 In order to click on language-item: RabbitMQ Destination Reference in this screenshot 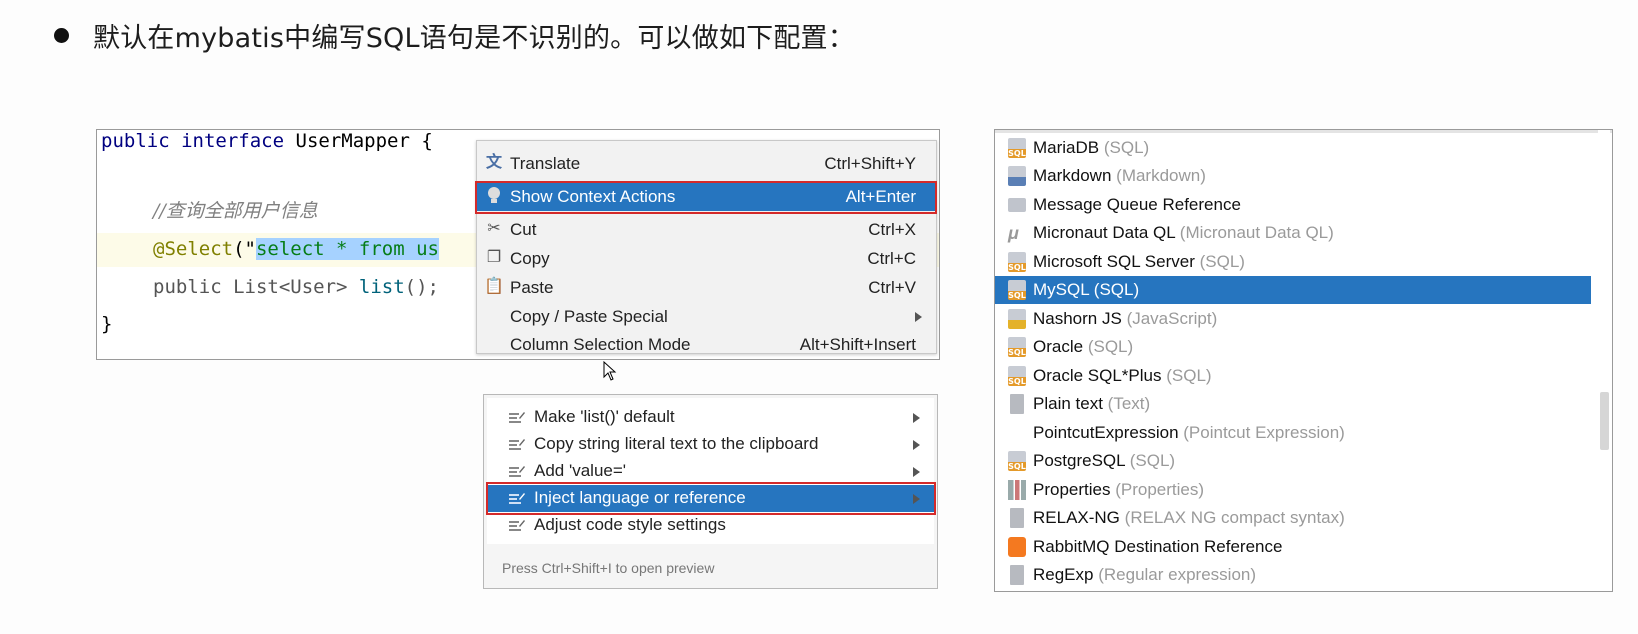, I will do `click(1293, 547)`.